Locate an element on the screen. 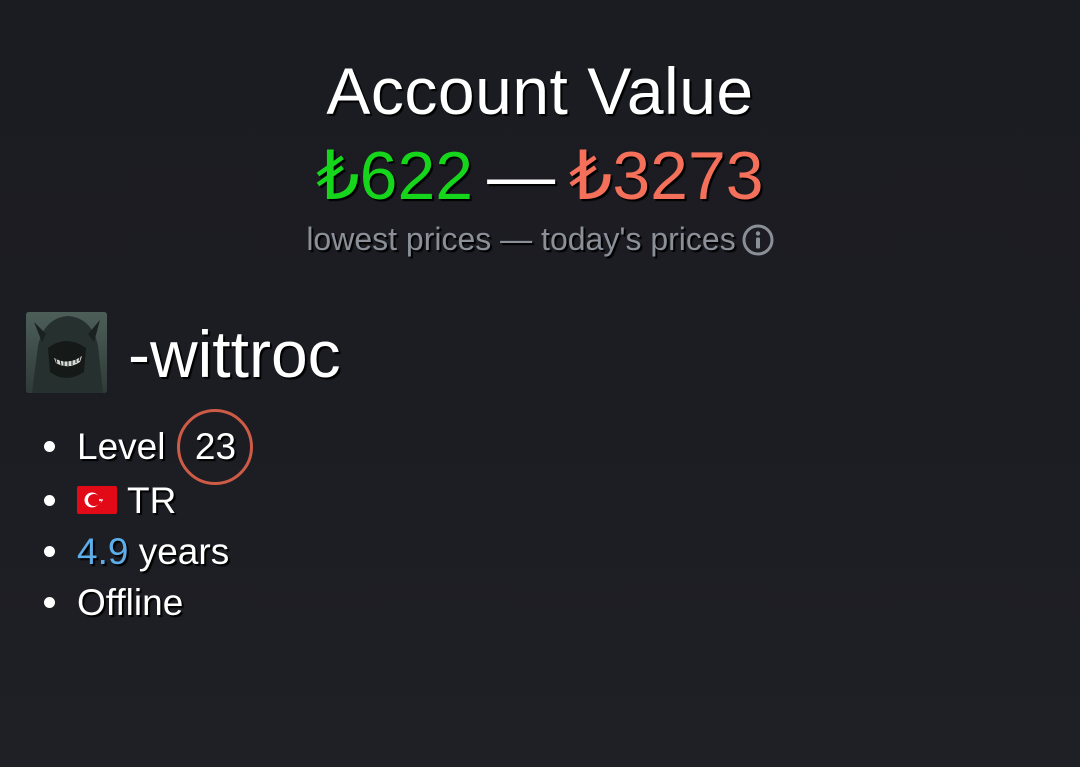 The height and width of the screenshot is (767, 1080). country-code: TR is located at coordinates (152, 500).